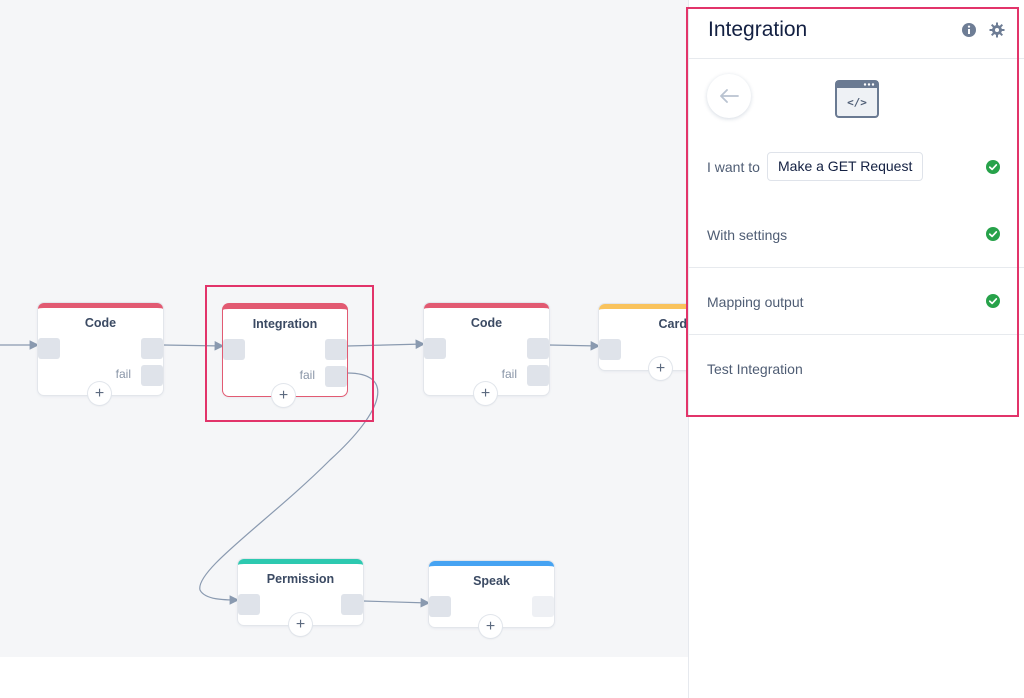 The image size is (1024, 698). What do you see at coordinates (758, 29) in the screenshot?
I see `panel-title: Integration` at bounding box center [758, 29].